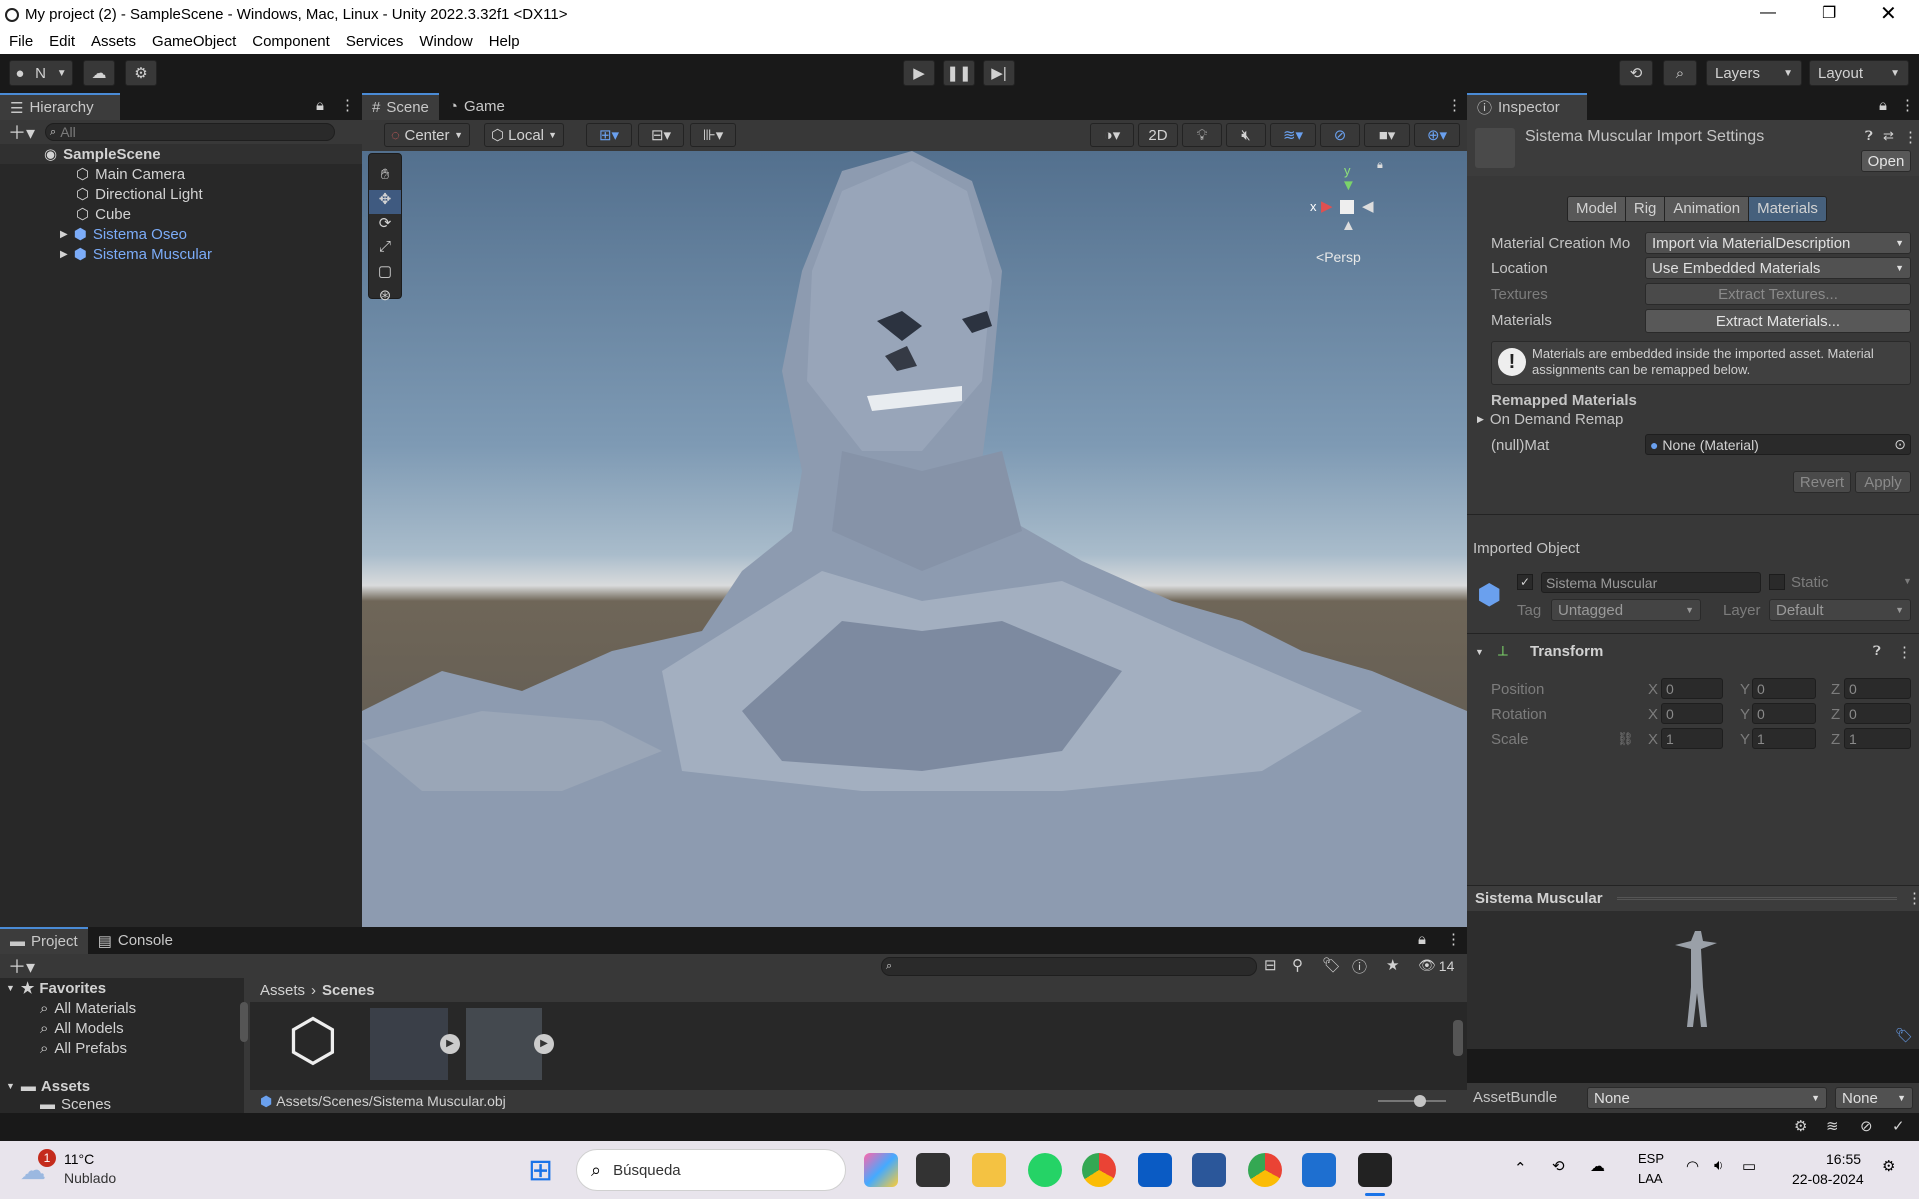  Describe the element at coordinates (64, 234) in the screenshot. I see `expand-arrow-icon: ▶` at that location.